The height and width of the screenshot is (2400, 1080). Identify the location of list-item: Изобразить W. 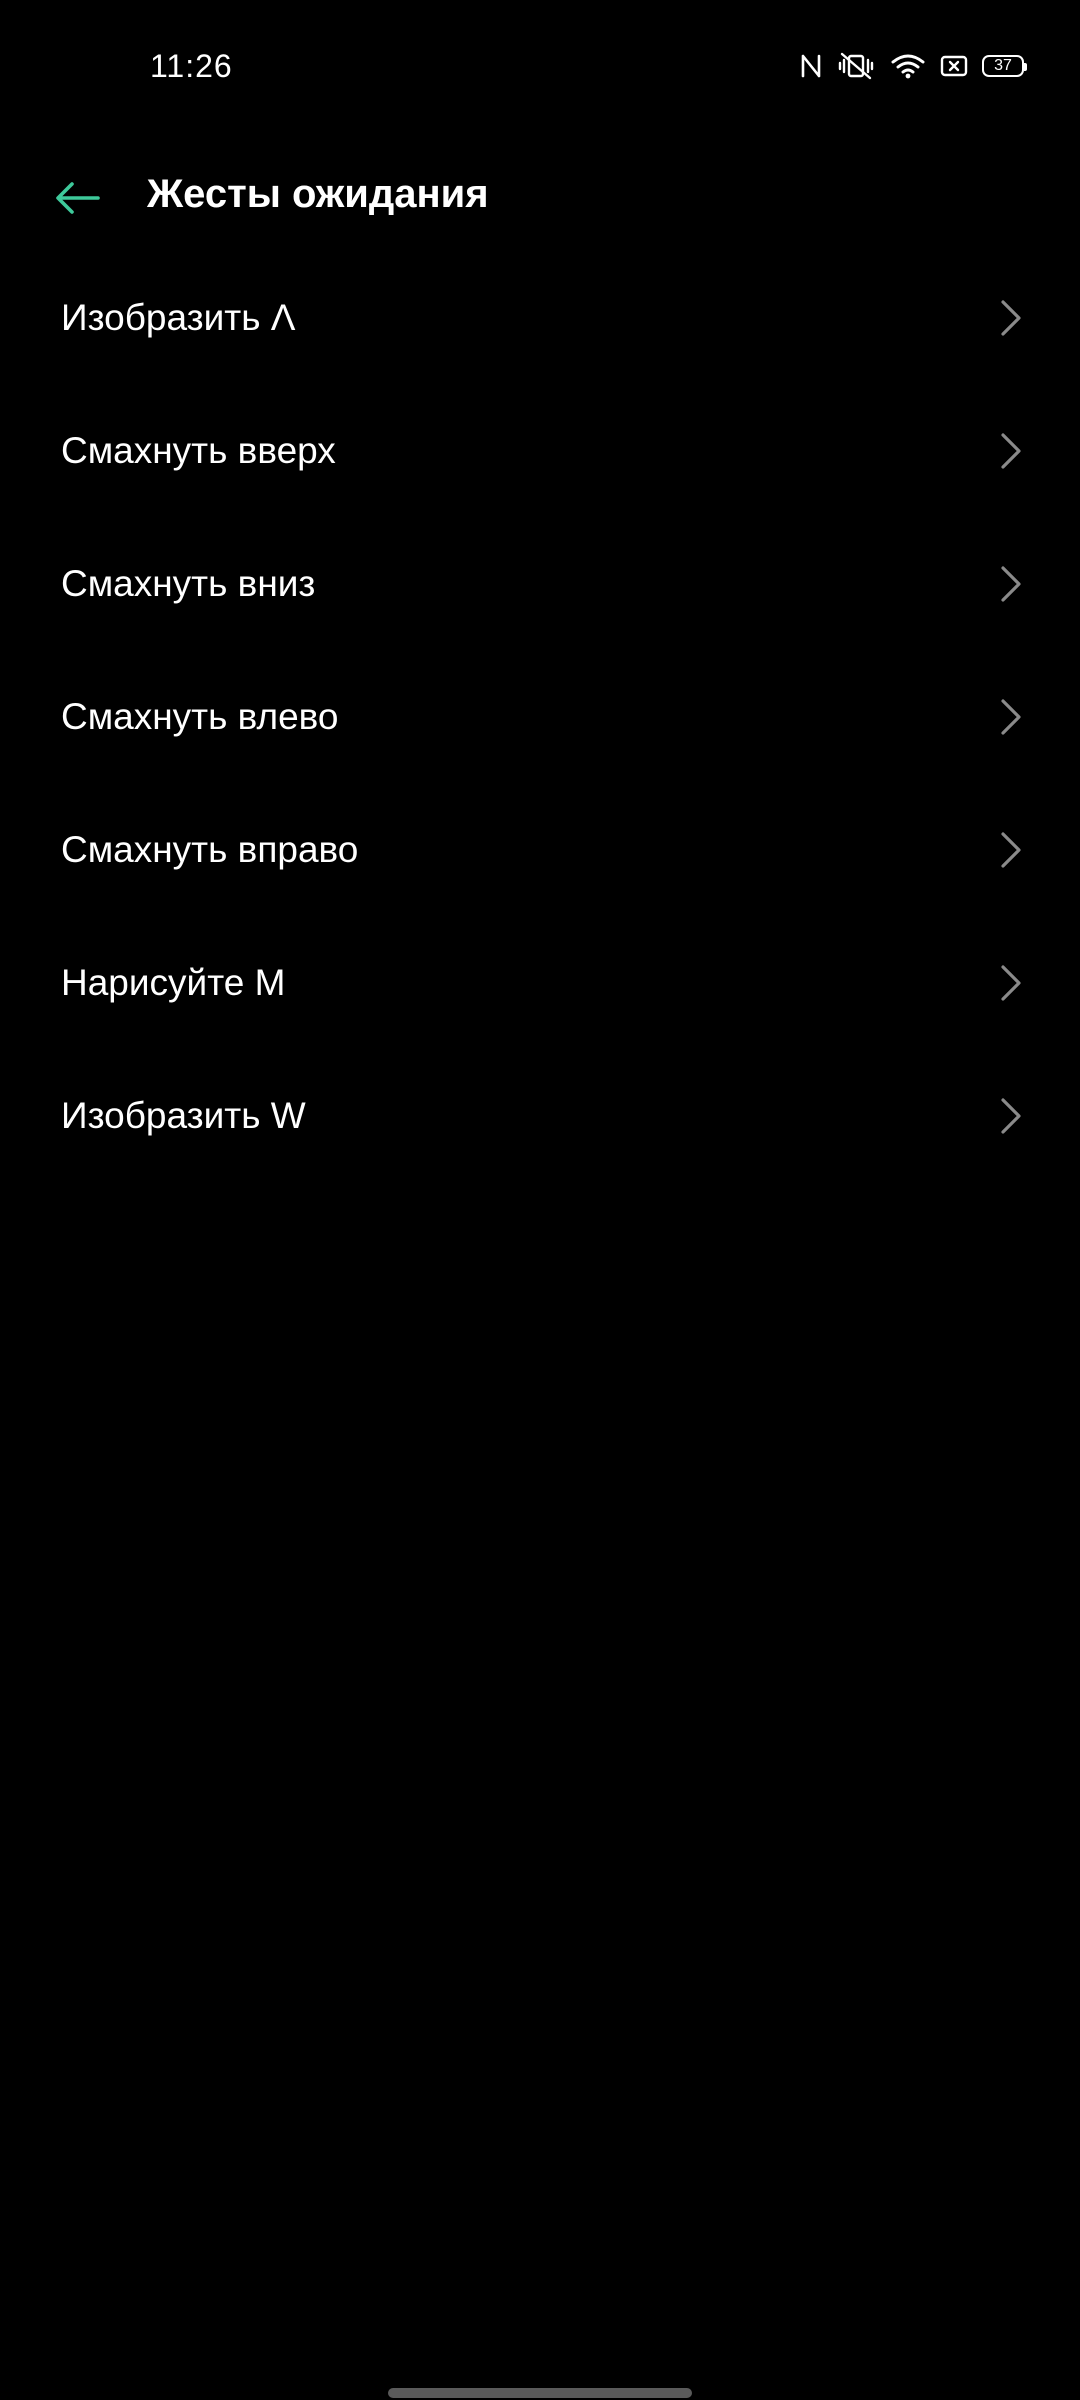
(540, 1117).